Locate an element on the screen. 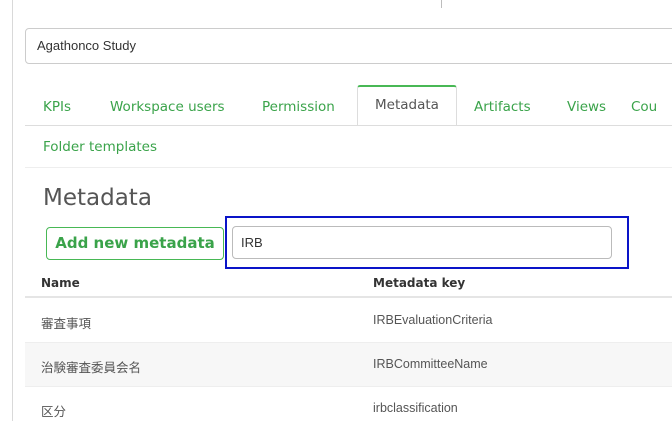 Image resolution: width=672 pixels, height=421 pixels. table-row: 区分 irbclassification is located at coordinates (348, 404).